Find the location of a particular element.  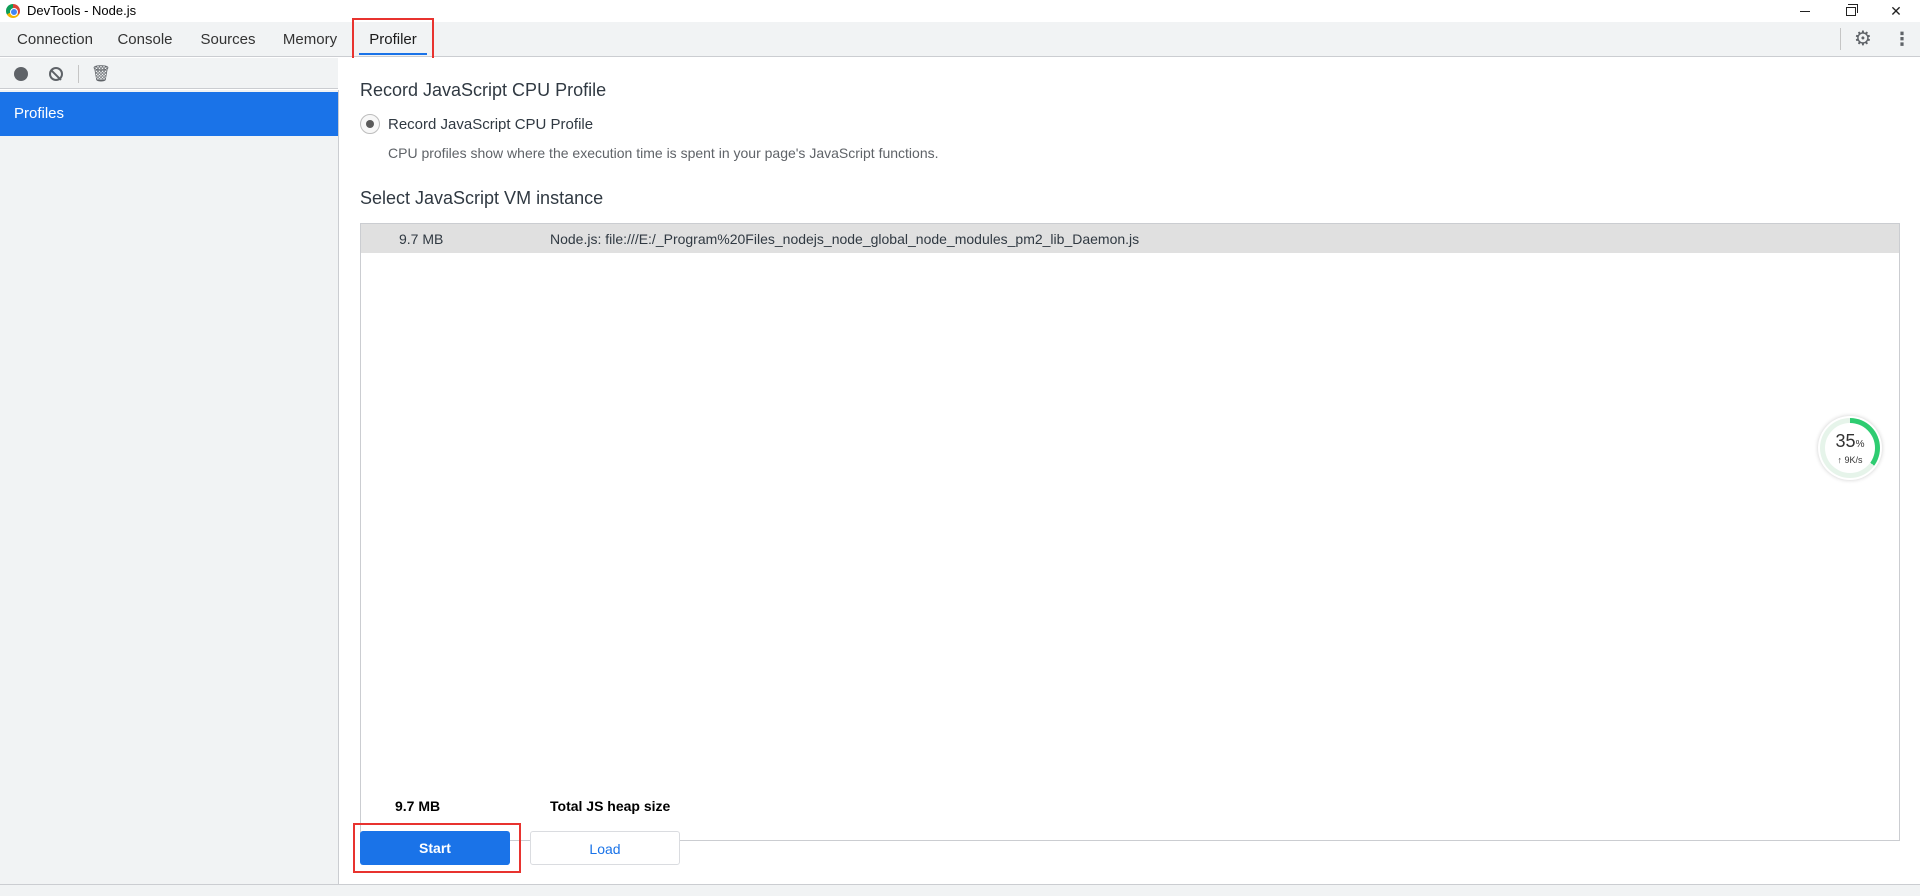

active-tab-indicator is located at coordinates (393, 54).